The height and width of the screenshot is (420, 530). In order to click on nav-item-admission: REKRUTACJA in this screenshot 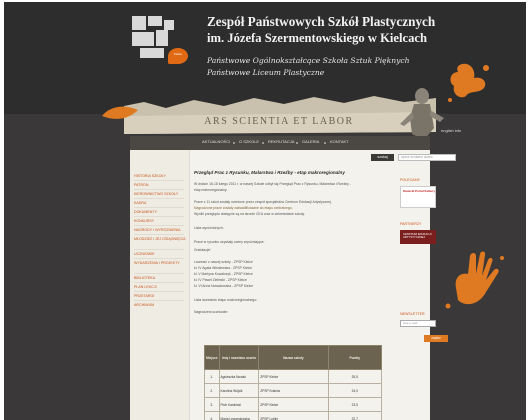, I will do `click(281, 141)`.